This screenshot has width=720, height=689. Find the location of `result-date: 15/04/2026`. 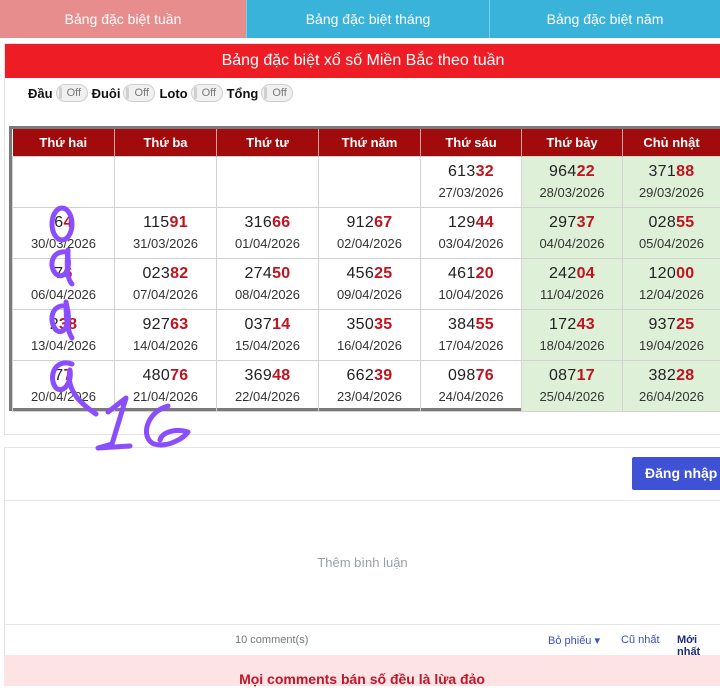

result-date: 15/04/2026 is located at coordinates (267, 346).